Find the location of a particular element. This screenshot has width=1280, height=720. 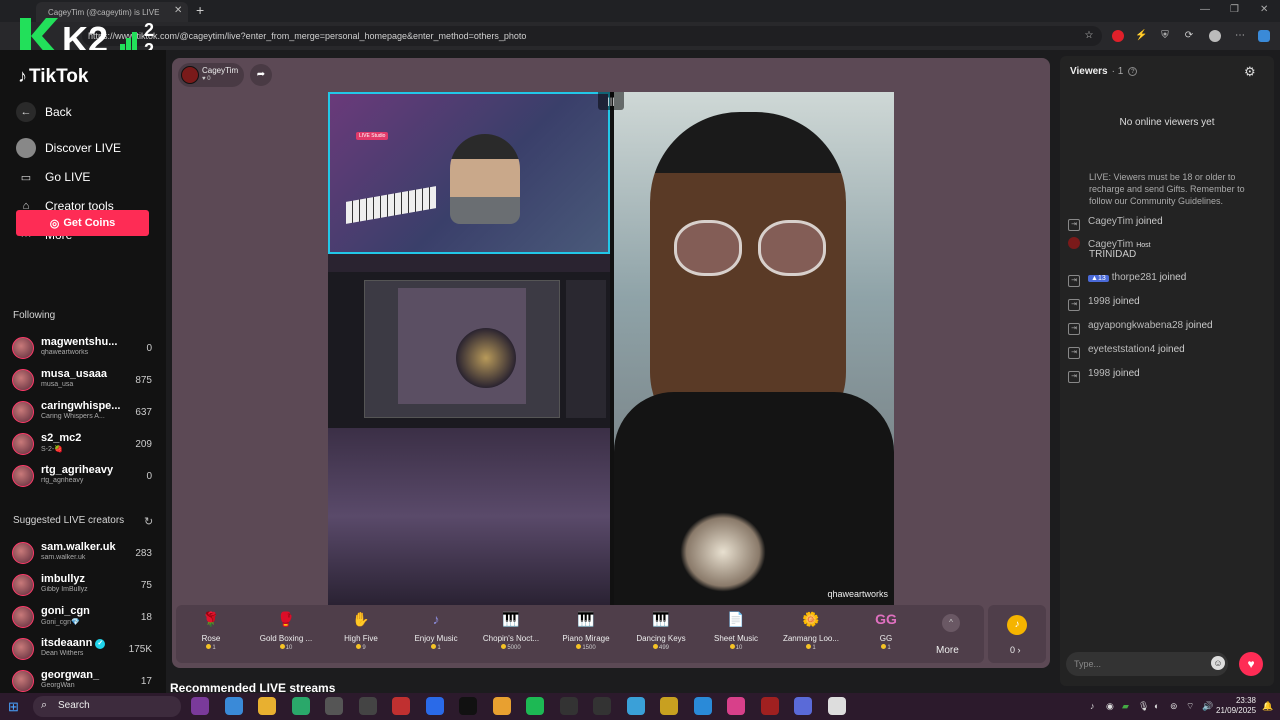

tray-tiktok-icon: ♪ is located at coordinates (1092, 706).